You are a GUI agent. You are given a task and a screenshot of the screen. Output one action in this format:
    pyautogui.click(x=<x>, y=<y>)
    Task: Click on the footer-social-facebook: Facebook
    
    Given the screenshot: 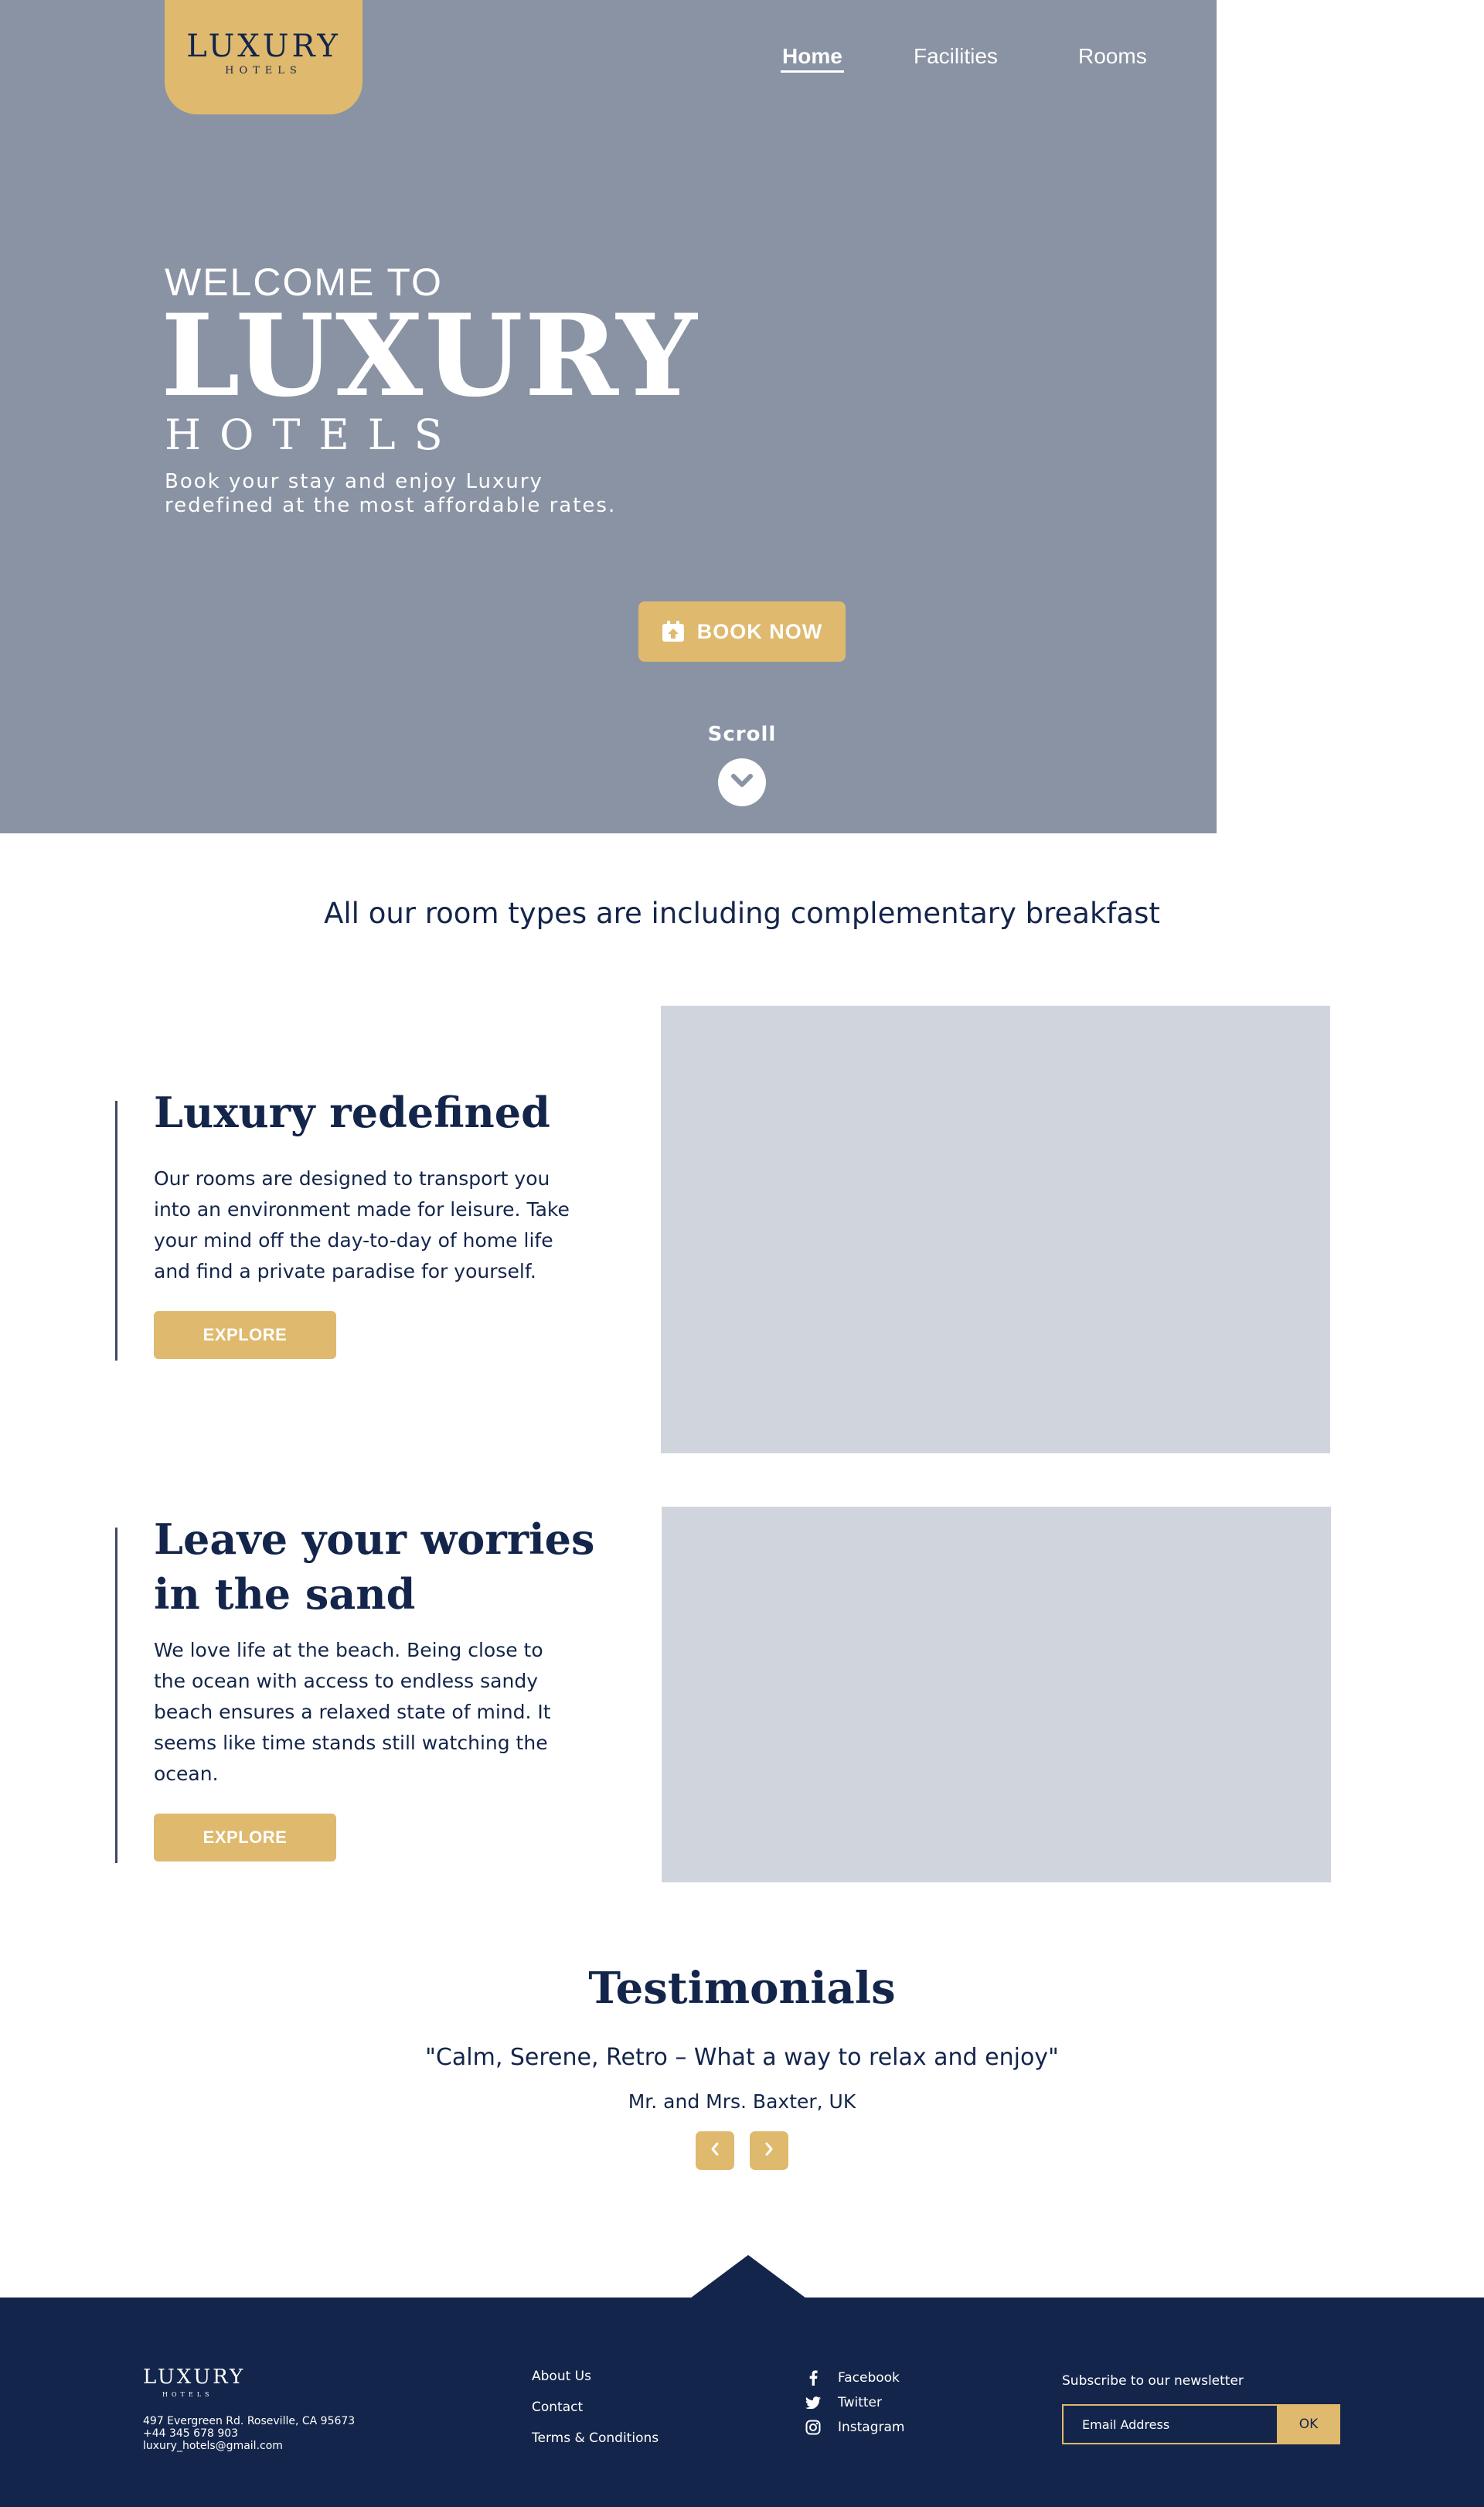 What is the action you would take?
    pyautogui.click(x=852, y=2378)
    